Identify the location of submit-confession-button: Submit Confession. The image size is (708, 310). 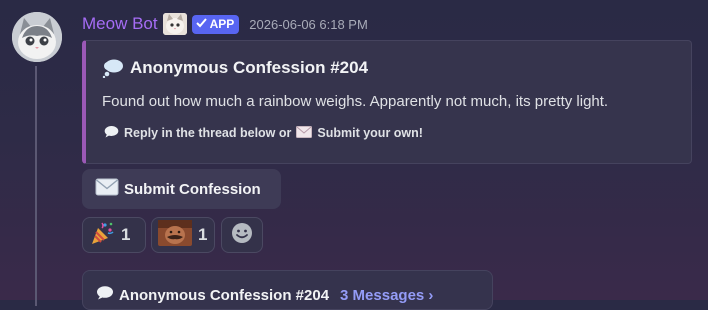
(181, 189).